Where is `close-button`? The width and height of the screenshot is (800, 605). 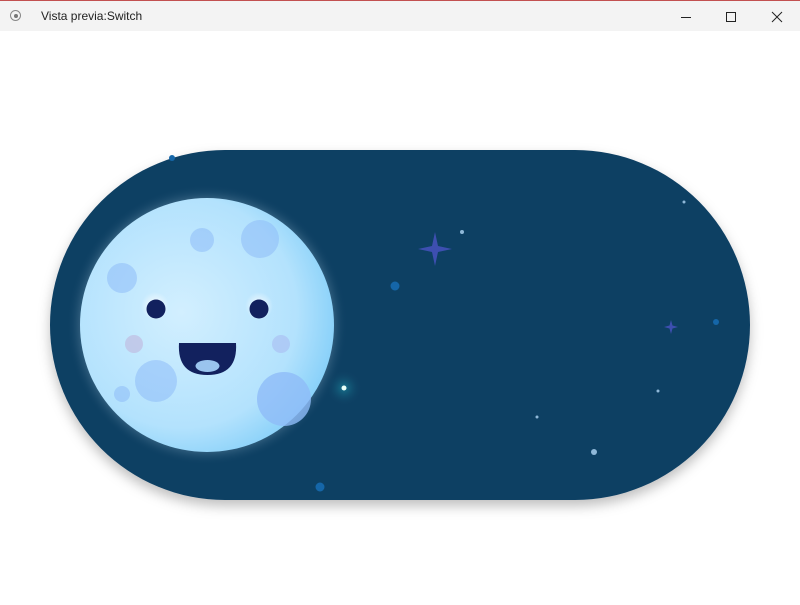 close-button is located at coordinates (777, 16).